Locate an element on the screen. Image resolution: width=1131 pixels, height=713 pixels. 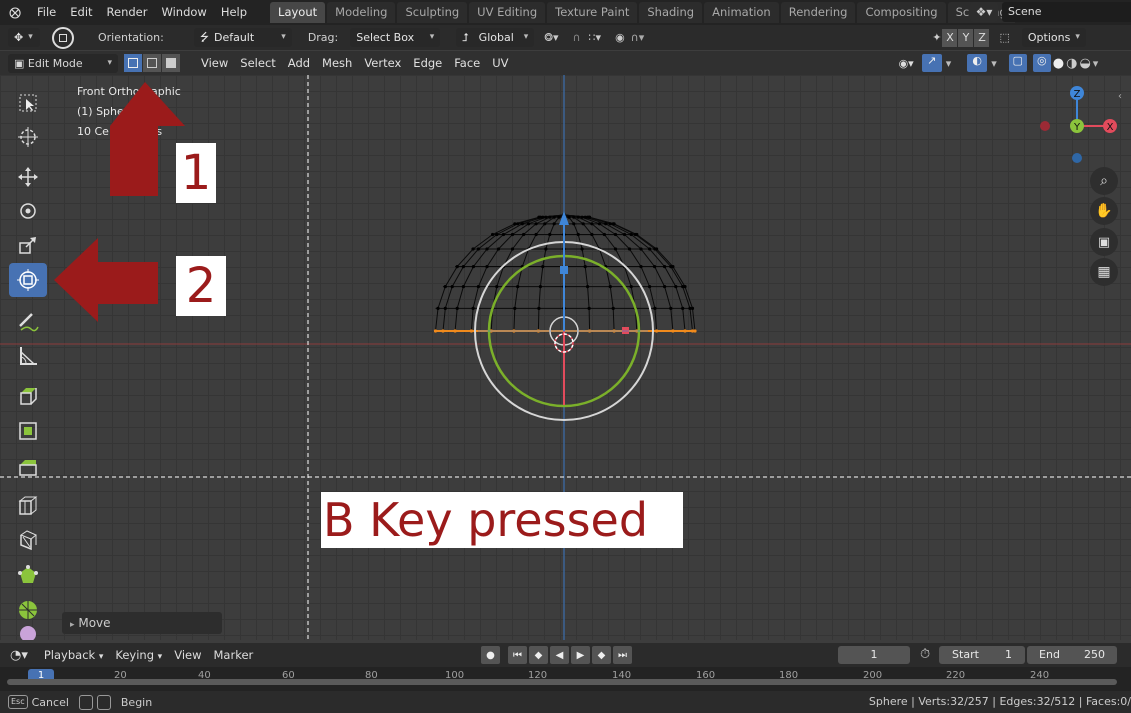
smooth-tool is located at coordinates (28, 632).